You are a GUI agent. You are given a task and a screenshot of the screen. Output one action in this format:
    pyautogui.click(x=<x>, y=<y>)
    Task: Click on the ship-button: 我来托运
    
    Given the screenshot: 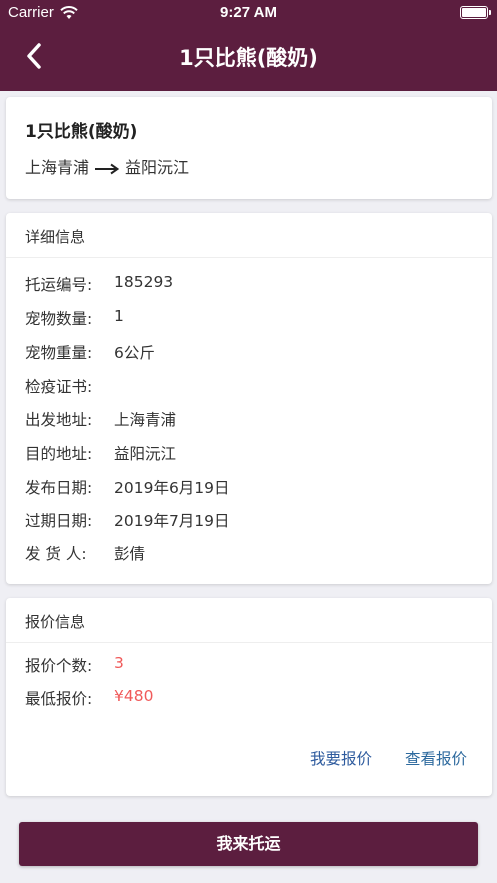 What is the action you would take?
    pyautogui.click(x=248, y=844)
    